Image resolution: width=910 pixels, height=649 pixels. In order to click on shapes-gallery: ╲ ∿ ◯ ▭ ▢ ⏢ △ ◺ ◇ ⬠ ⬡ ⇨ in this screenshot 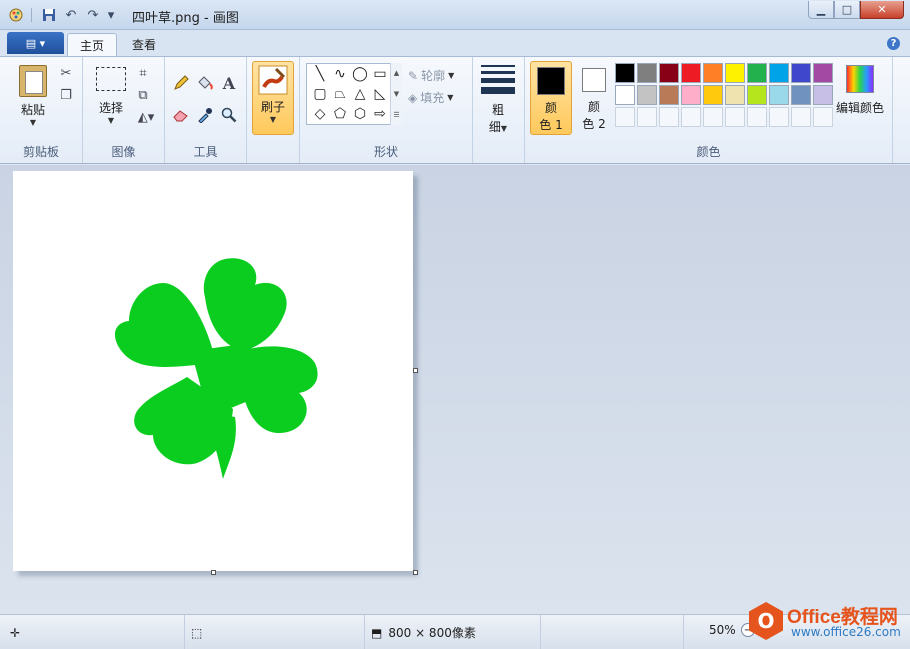, I will do `click(354, 94)`.